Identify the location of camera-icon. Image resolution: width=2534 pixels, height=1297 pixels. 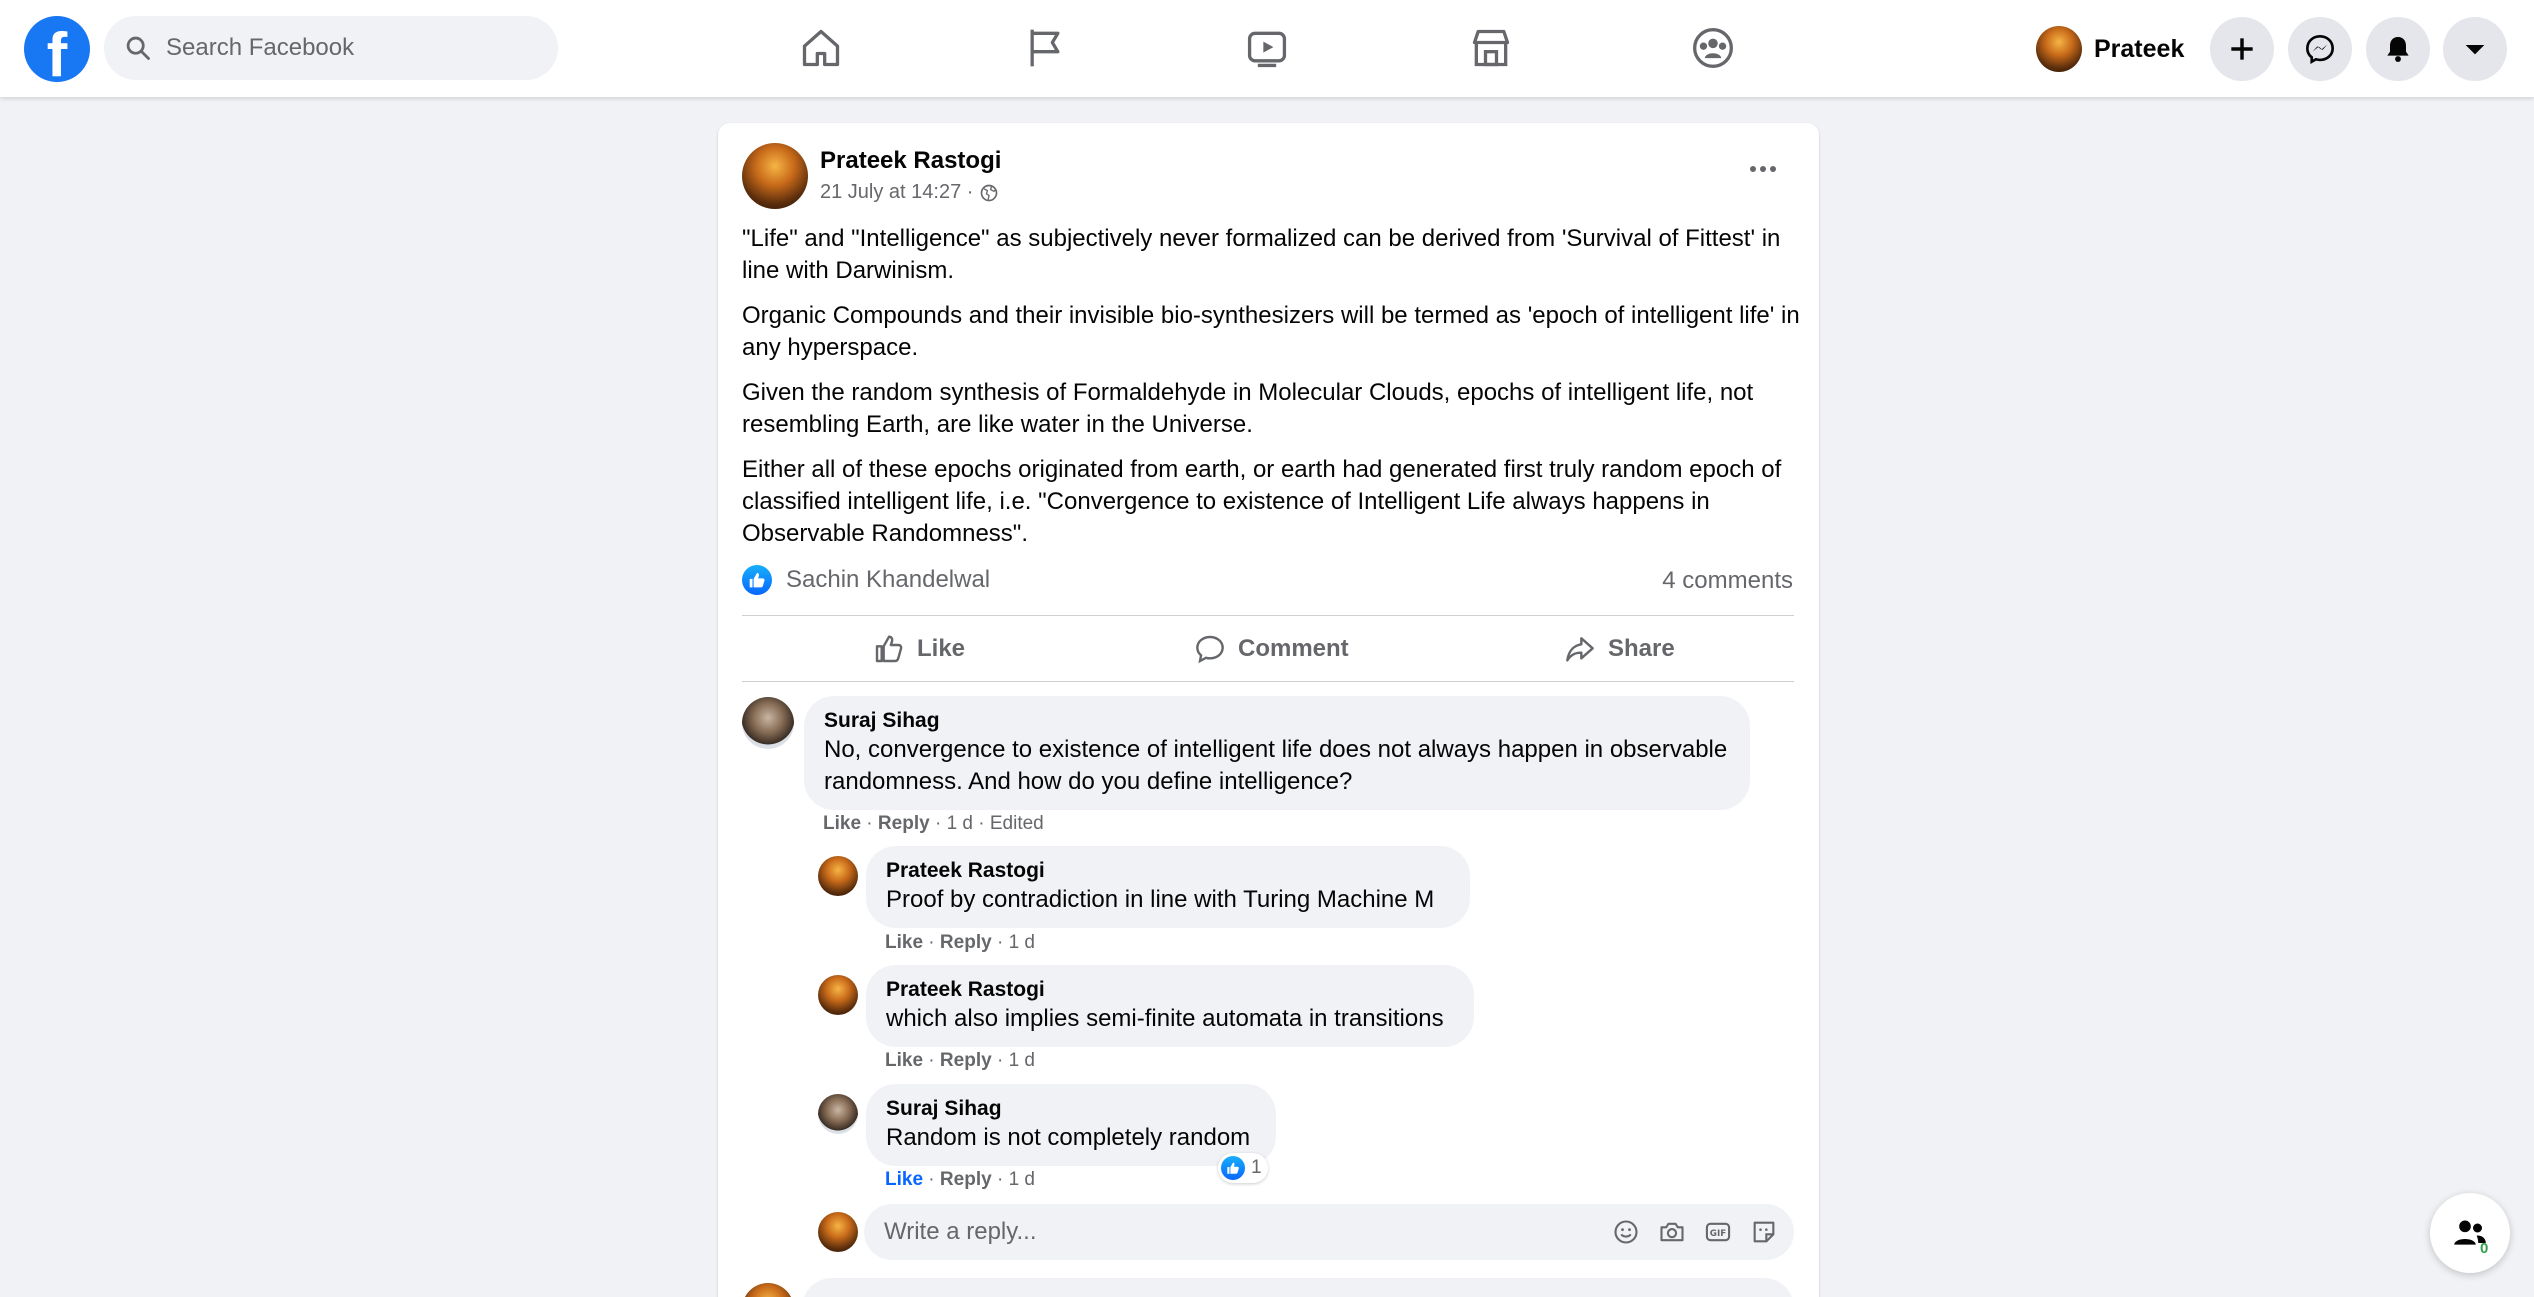
(1672, 1232).